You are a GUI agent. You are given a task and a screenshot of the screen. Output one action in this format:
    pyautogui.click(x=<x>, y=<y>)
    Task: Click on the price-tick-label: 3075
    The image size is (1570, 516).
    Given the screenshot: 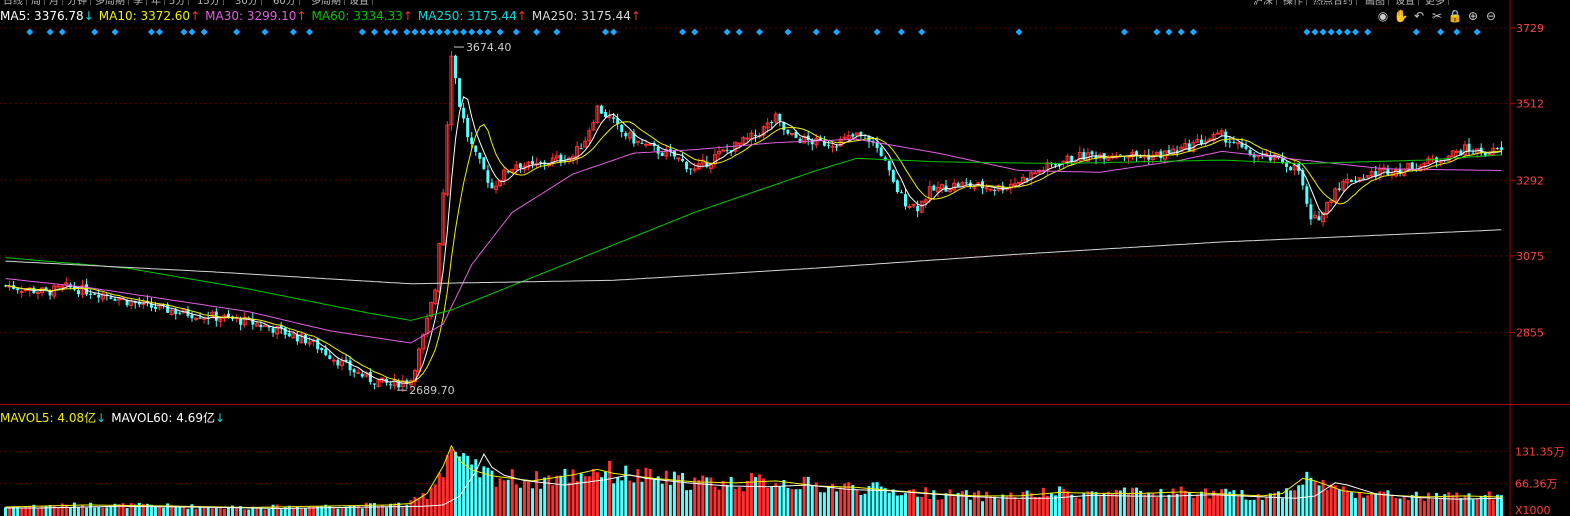 What is the action you would take?
    pyautogui.click(x=1530, y=256)
    